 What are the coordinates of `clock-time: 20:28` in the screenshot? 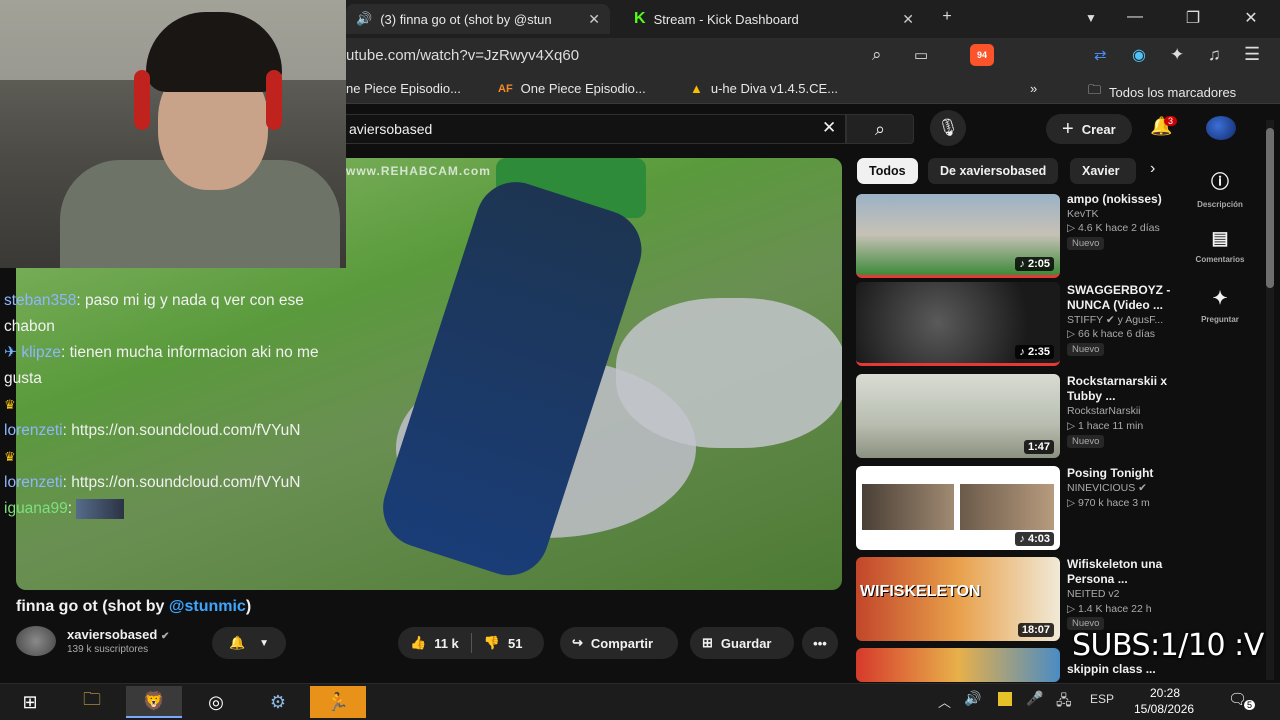 It's located at (1165, 693).